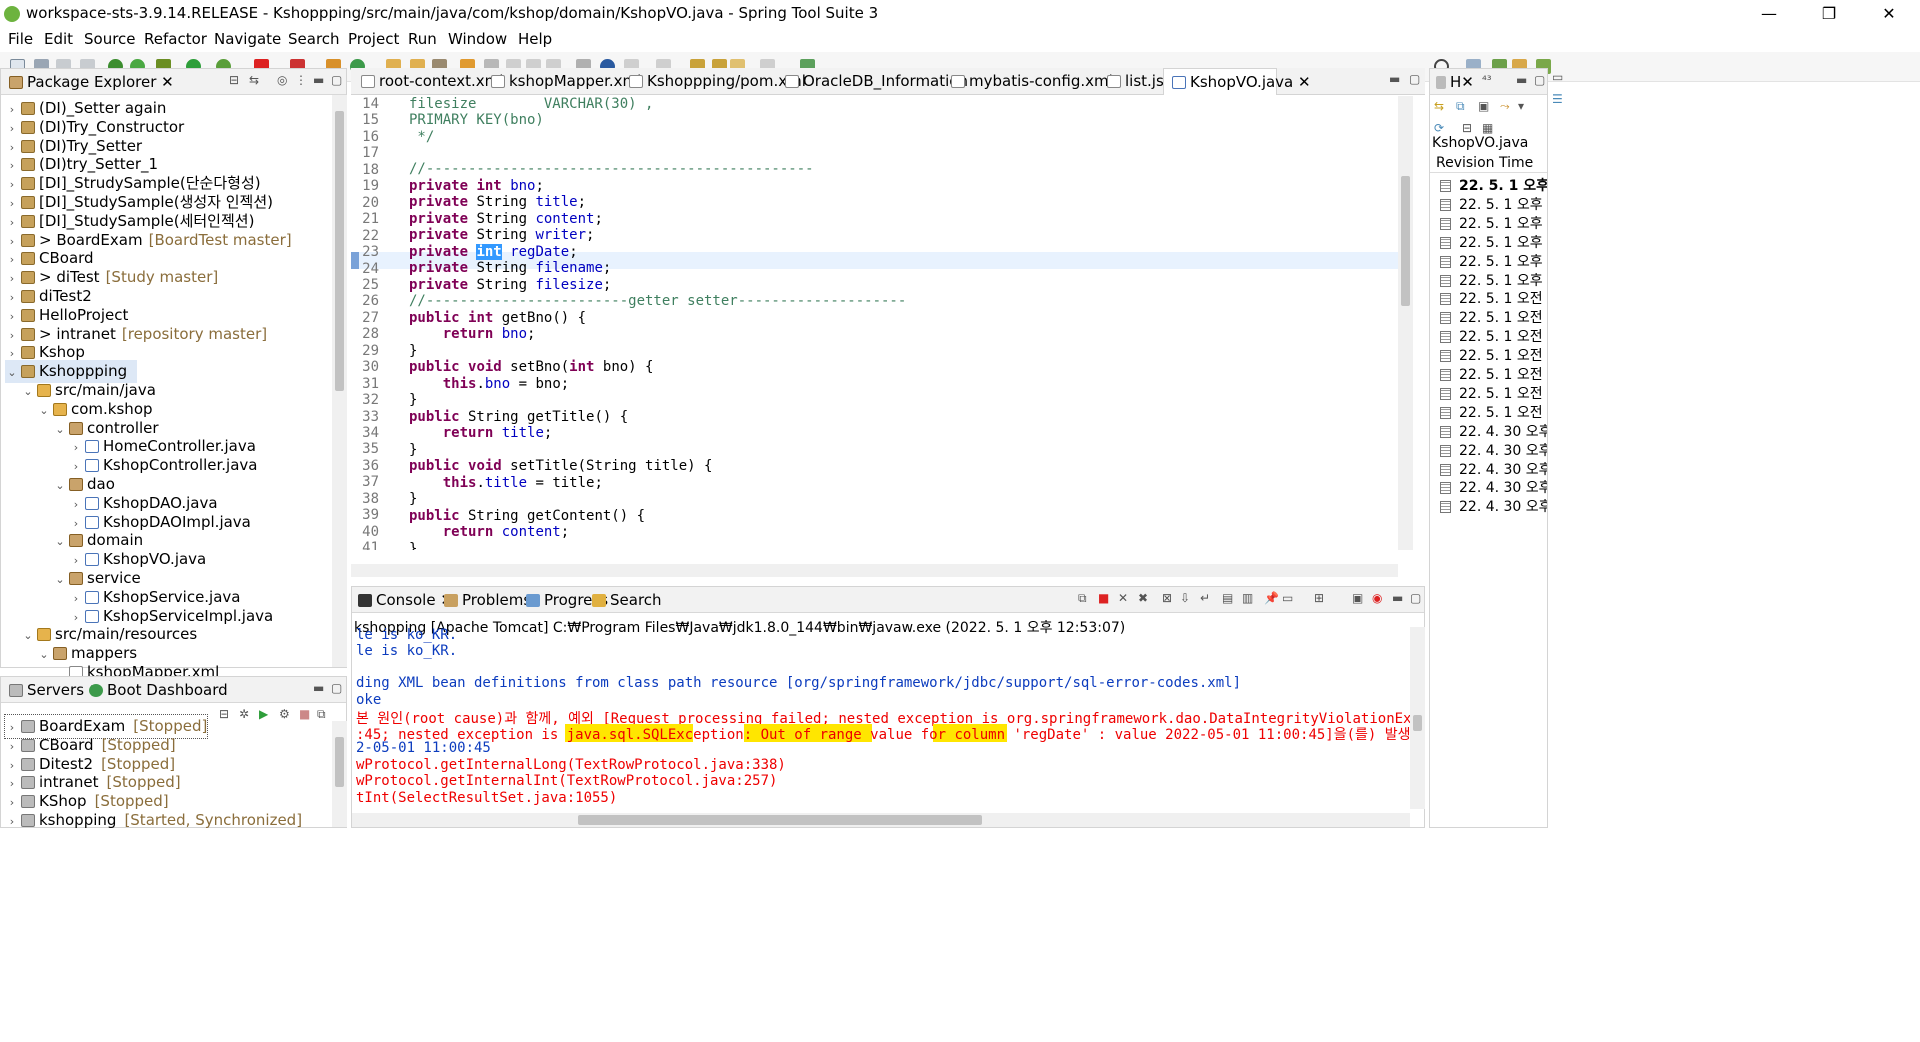  What do you see at coordinates (535, 39) in the screenshot?
I see `menu-help: Help` at bounding box center [535, 39].